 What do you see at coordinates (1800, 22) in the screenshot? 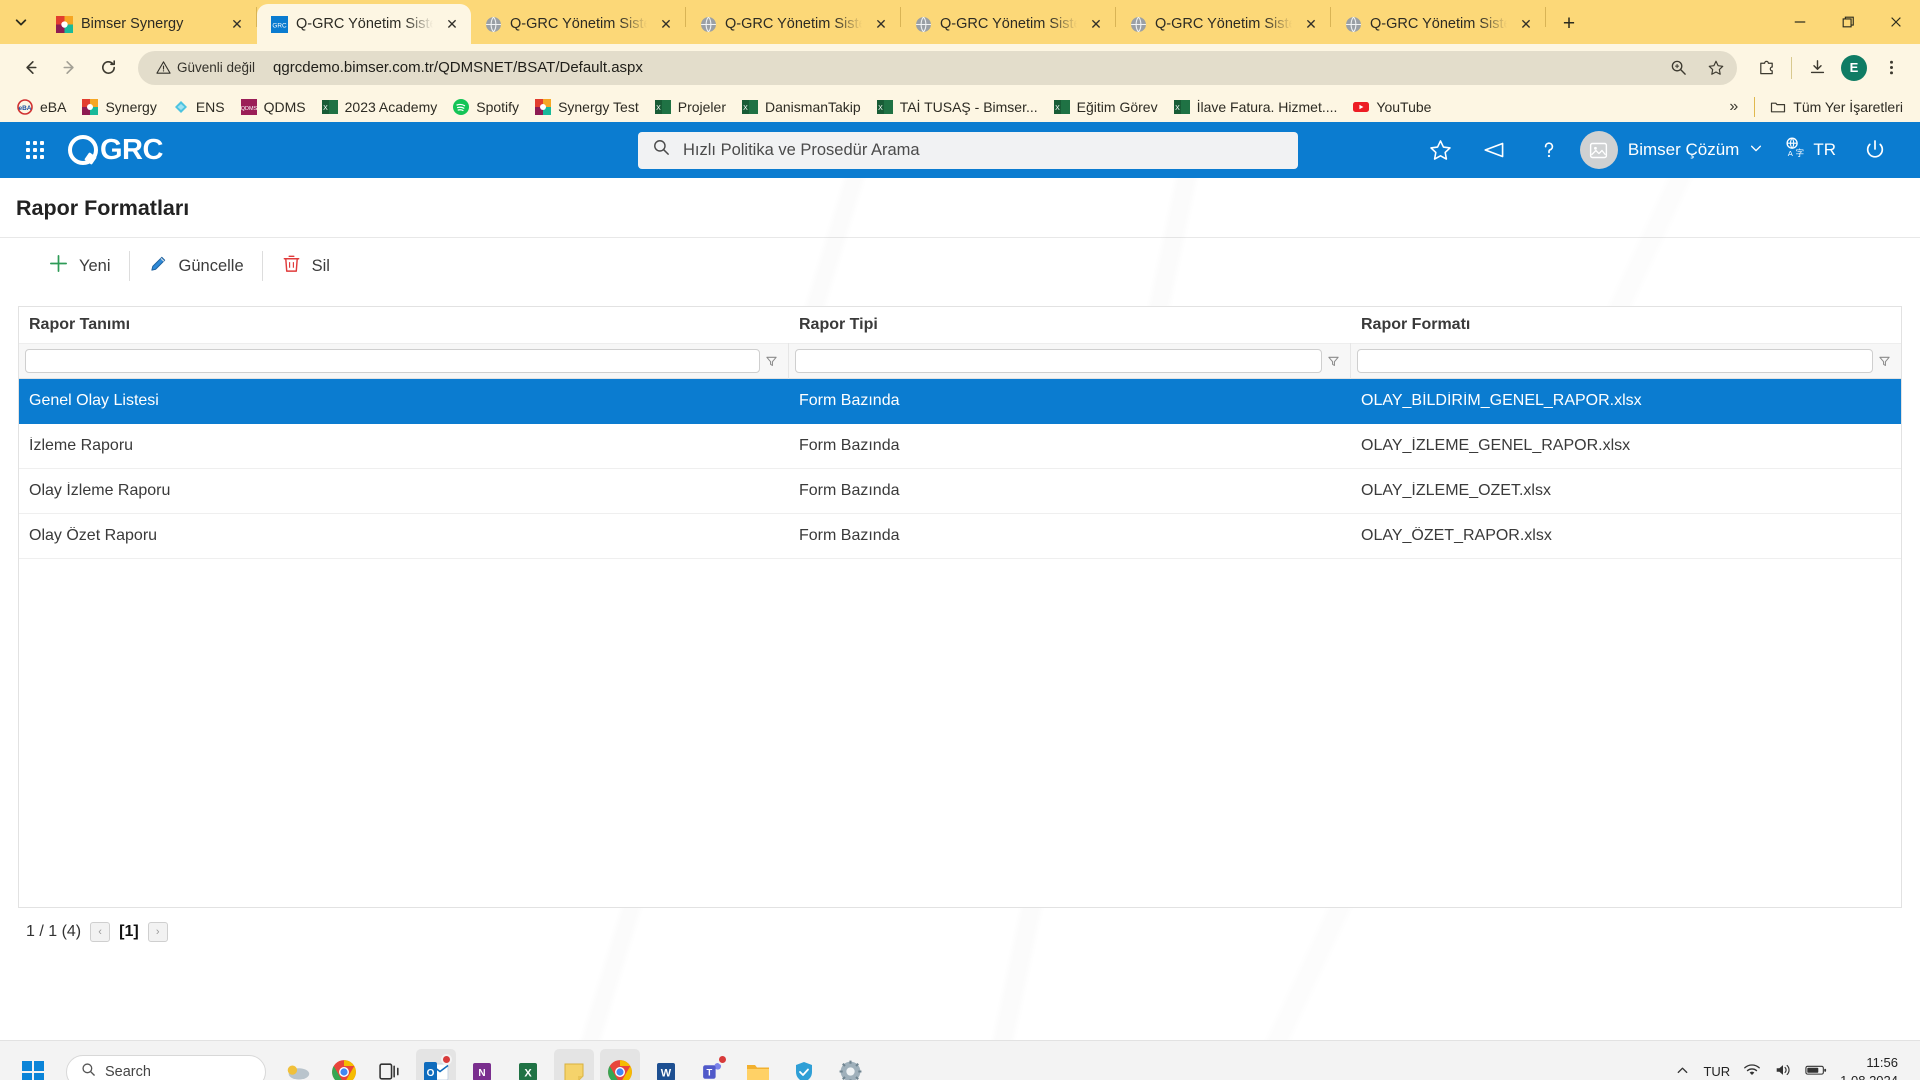
I see `minimize-button` at bounding box center [1800, 22].